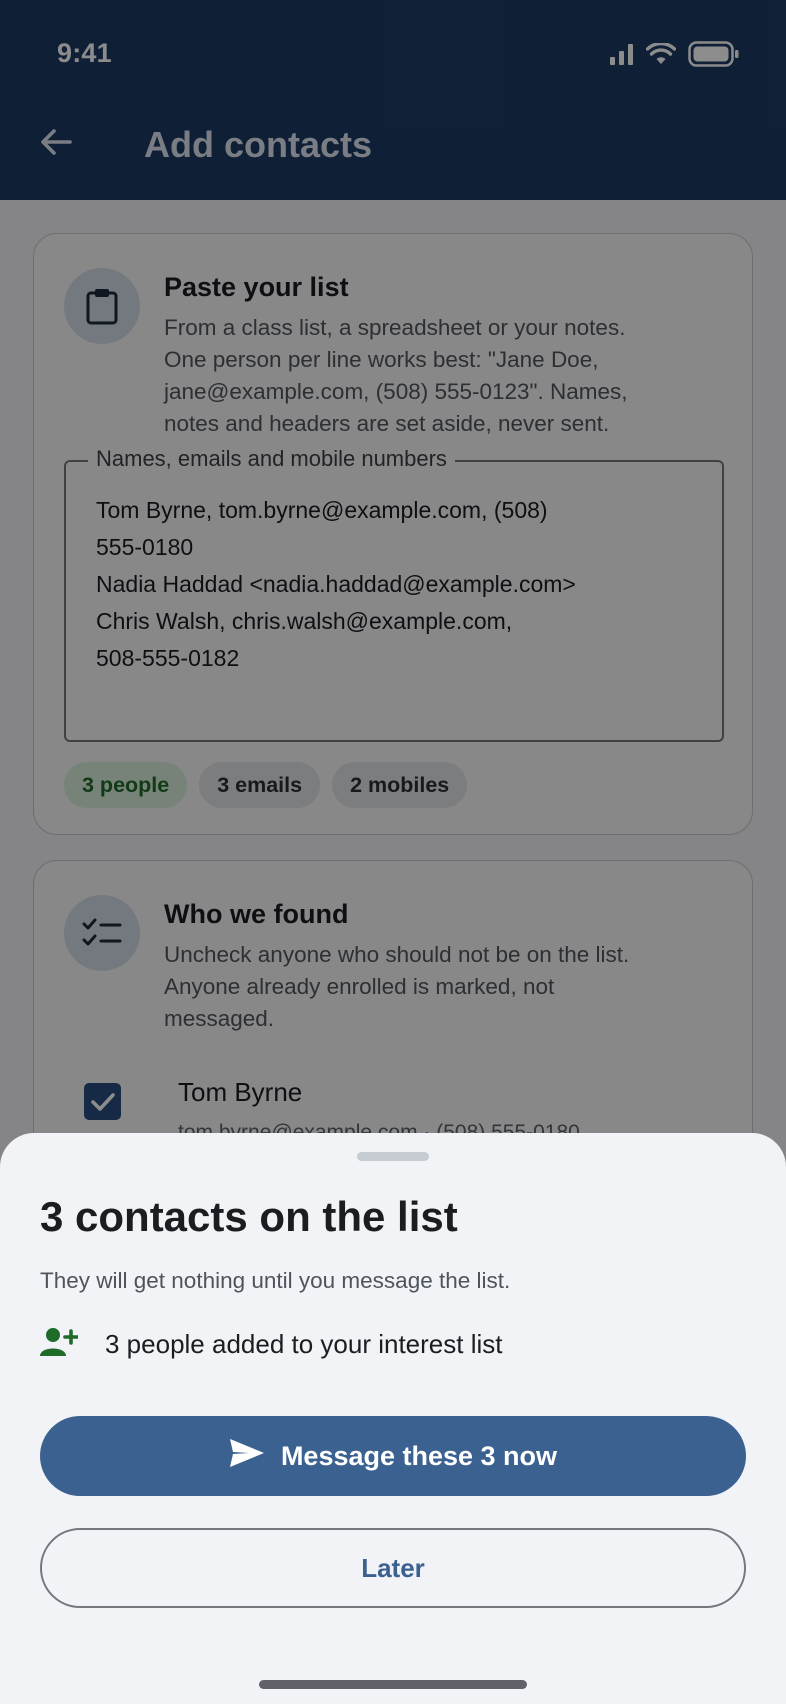 The image size is (786, 1704). I want to click on home-indicator, so click(393, 1684).